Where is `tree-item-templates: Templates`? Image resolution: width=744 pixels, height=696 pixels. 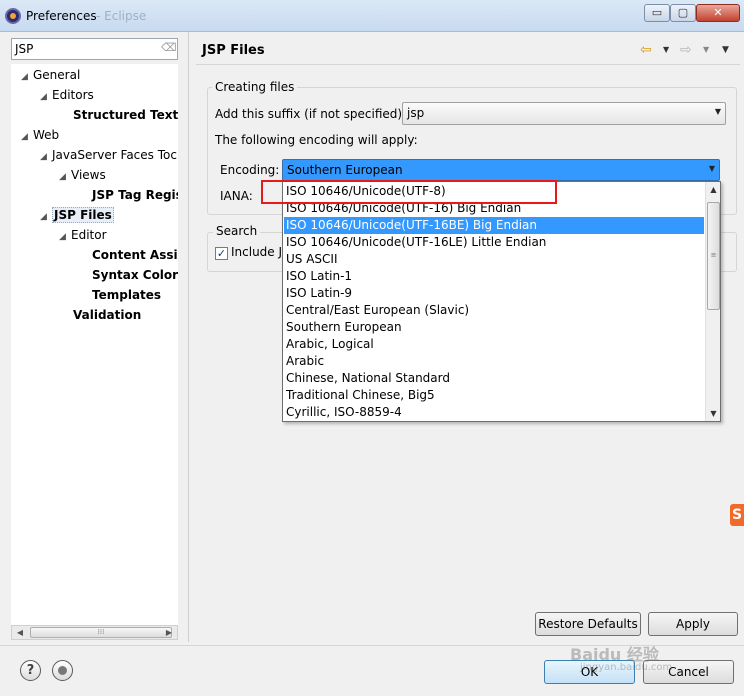
tree-item-templates: Templates is located at coordinates (126, 295).